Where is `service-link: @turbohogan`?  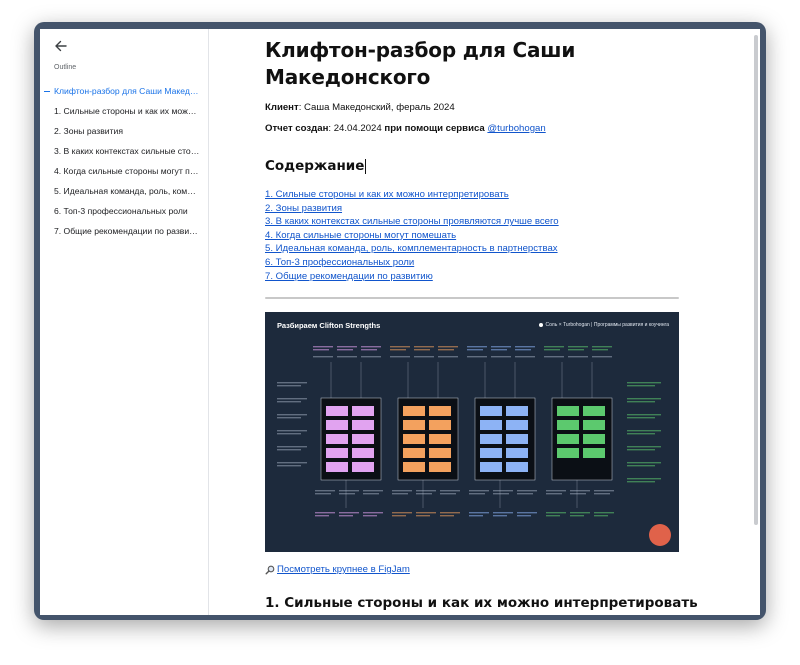 service-link: @turbohogan is located at coordinates (516, 128).